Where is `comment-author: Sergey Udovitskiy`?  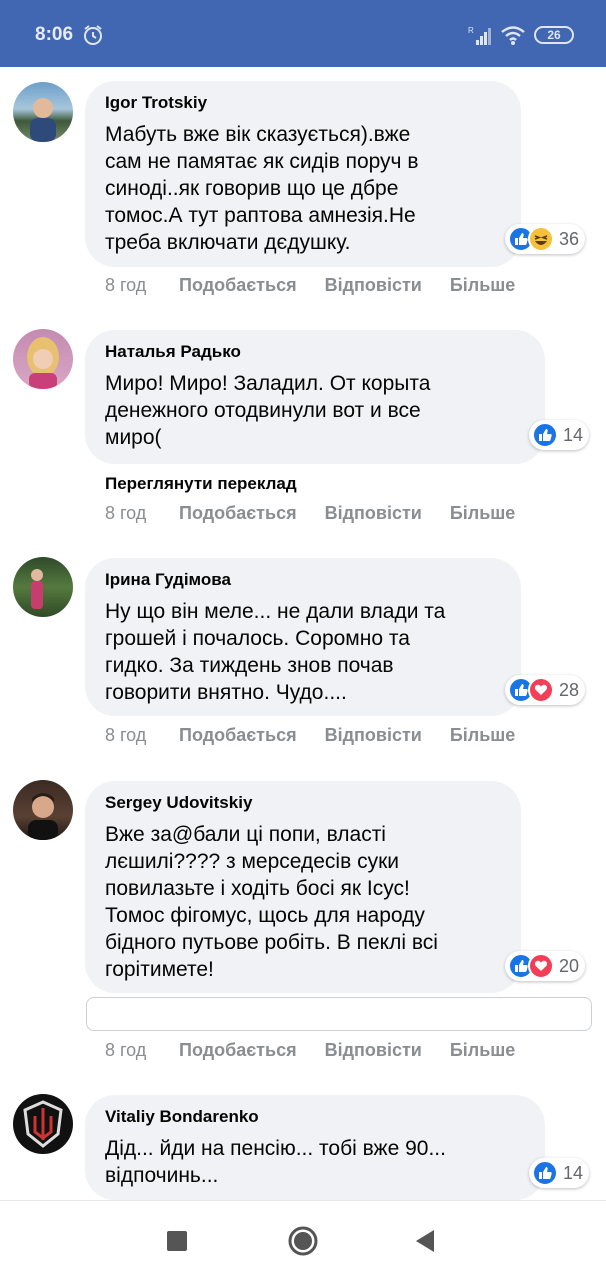 comment-author: Sergey Udovitskiy is located at coordinates (303, 803).